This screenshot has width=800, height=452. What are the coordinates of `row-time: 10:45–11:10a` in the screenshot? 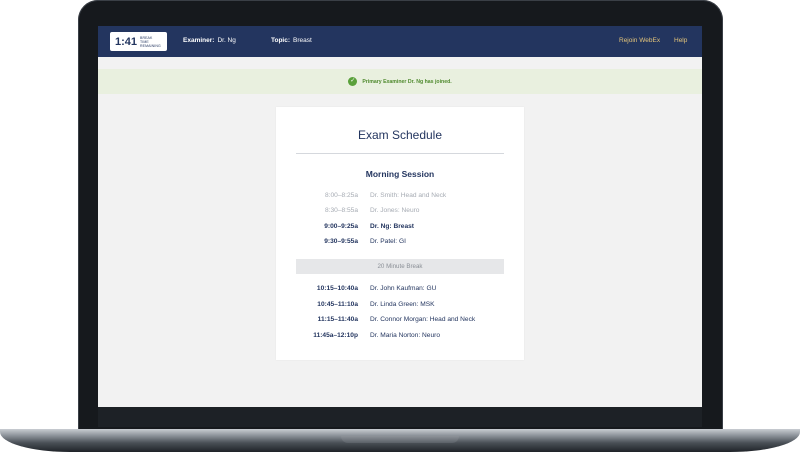 It's located at (337, 304).